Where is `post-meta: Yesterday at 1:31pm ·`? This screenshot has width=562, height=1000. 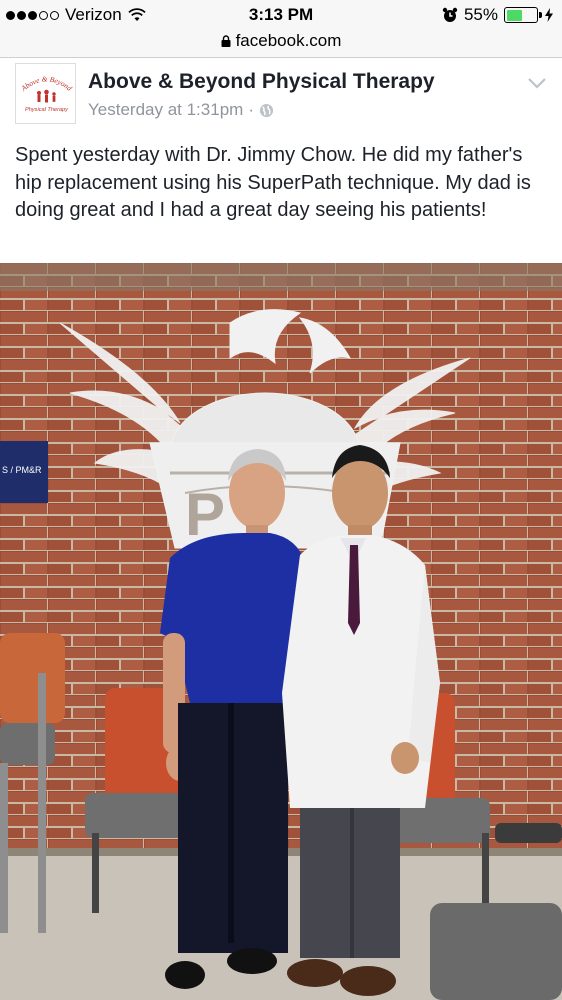 post-meta: Yesterday at 1:31pm · is located at coordinates (181, 110).